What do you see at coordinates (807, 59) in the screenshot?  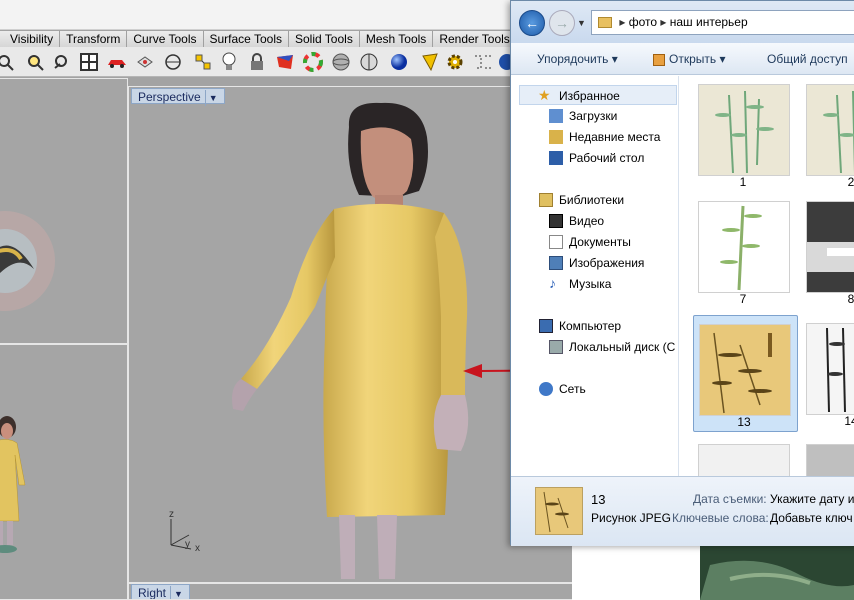 I see `share-button: Общий доступ` at bounding box center [807, 59].